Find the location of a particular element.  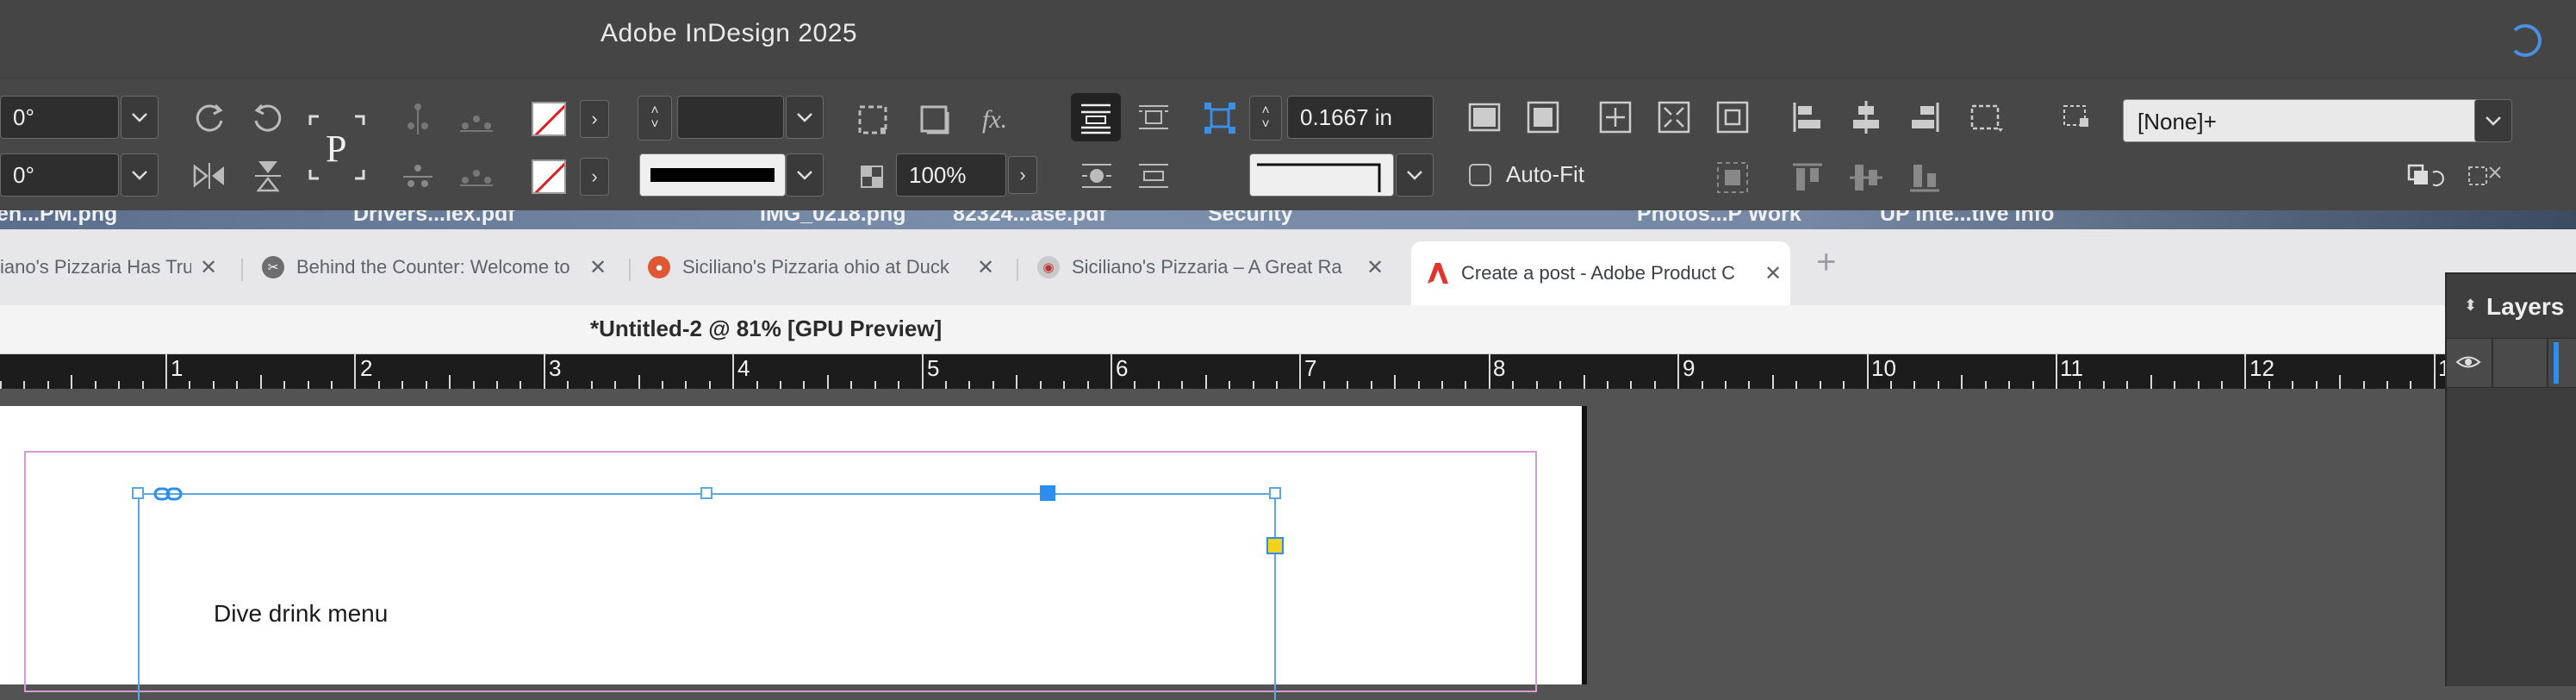

center-content-icon is located at coordinates (1733, 117).